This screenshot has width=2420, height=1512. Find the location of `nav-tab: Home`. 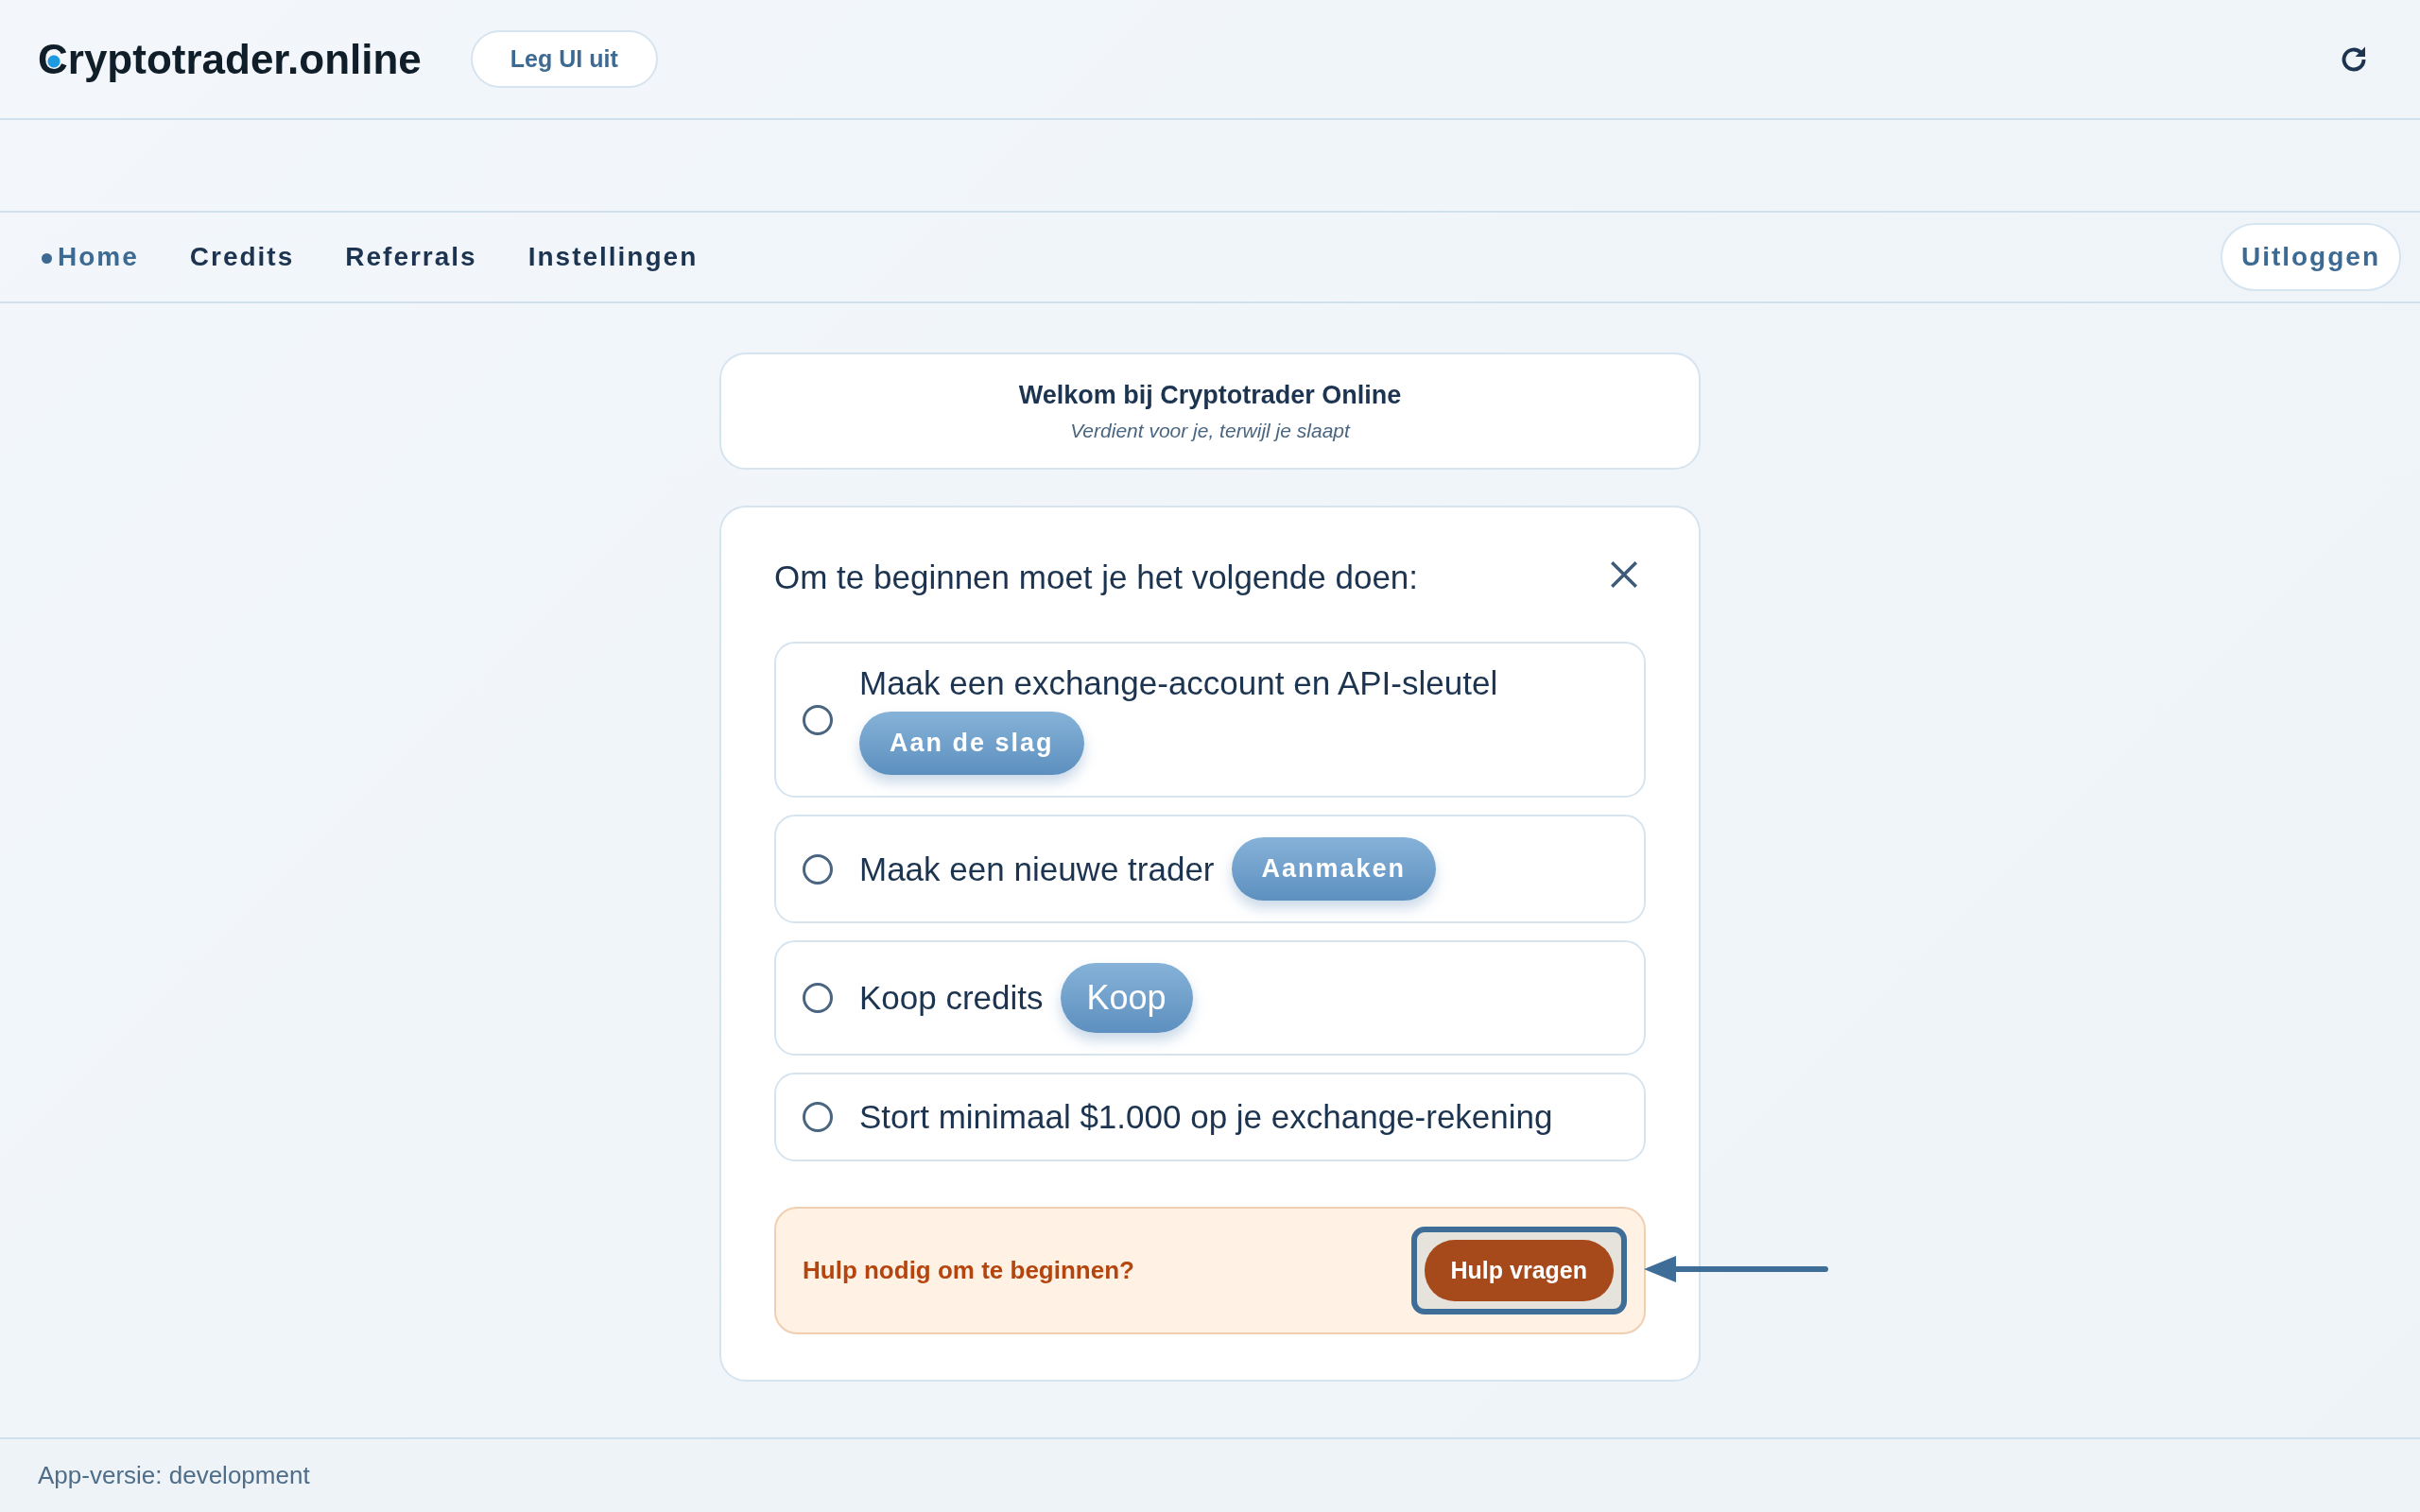

nav-tab: Home is located at coordinates (91, 257).